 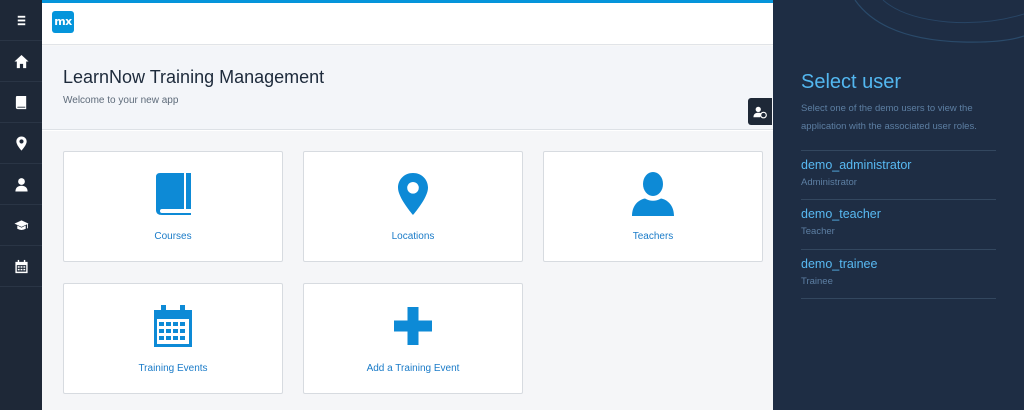 I want to click on sidebar-toggle, so click(x=21, y=20).